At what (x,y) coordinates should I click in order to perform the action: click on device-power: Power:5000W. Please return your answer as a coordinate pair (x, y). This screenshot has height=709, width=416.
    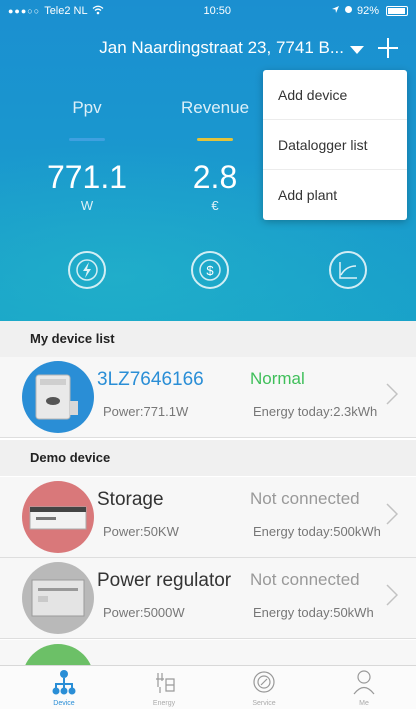
    Looking at the image, I should click on (144, 612).